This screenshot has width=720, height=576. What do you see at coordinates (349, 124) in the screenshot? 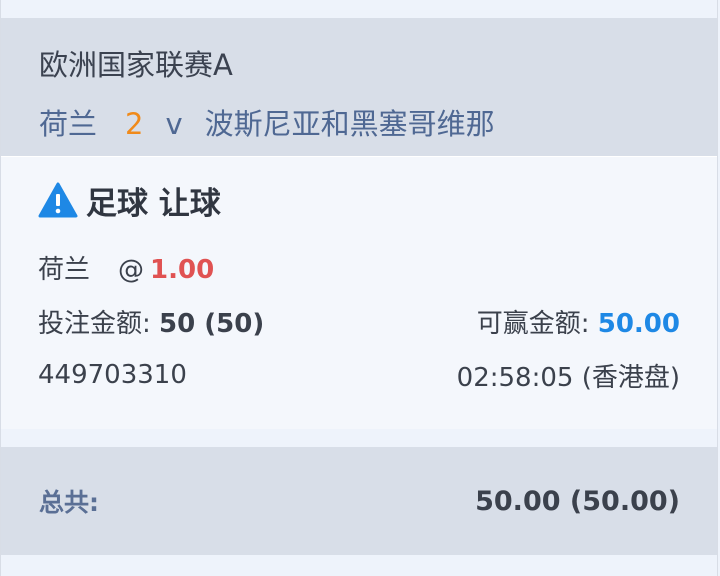
I see `away-team: 波斯尼亚和黑塞哥维那` at bounding box center [349, 124].